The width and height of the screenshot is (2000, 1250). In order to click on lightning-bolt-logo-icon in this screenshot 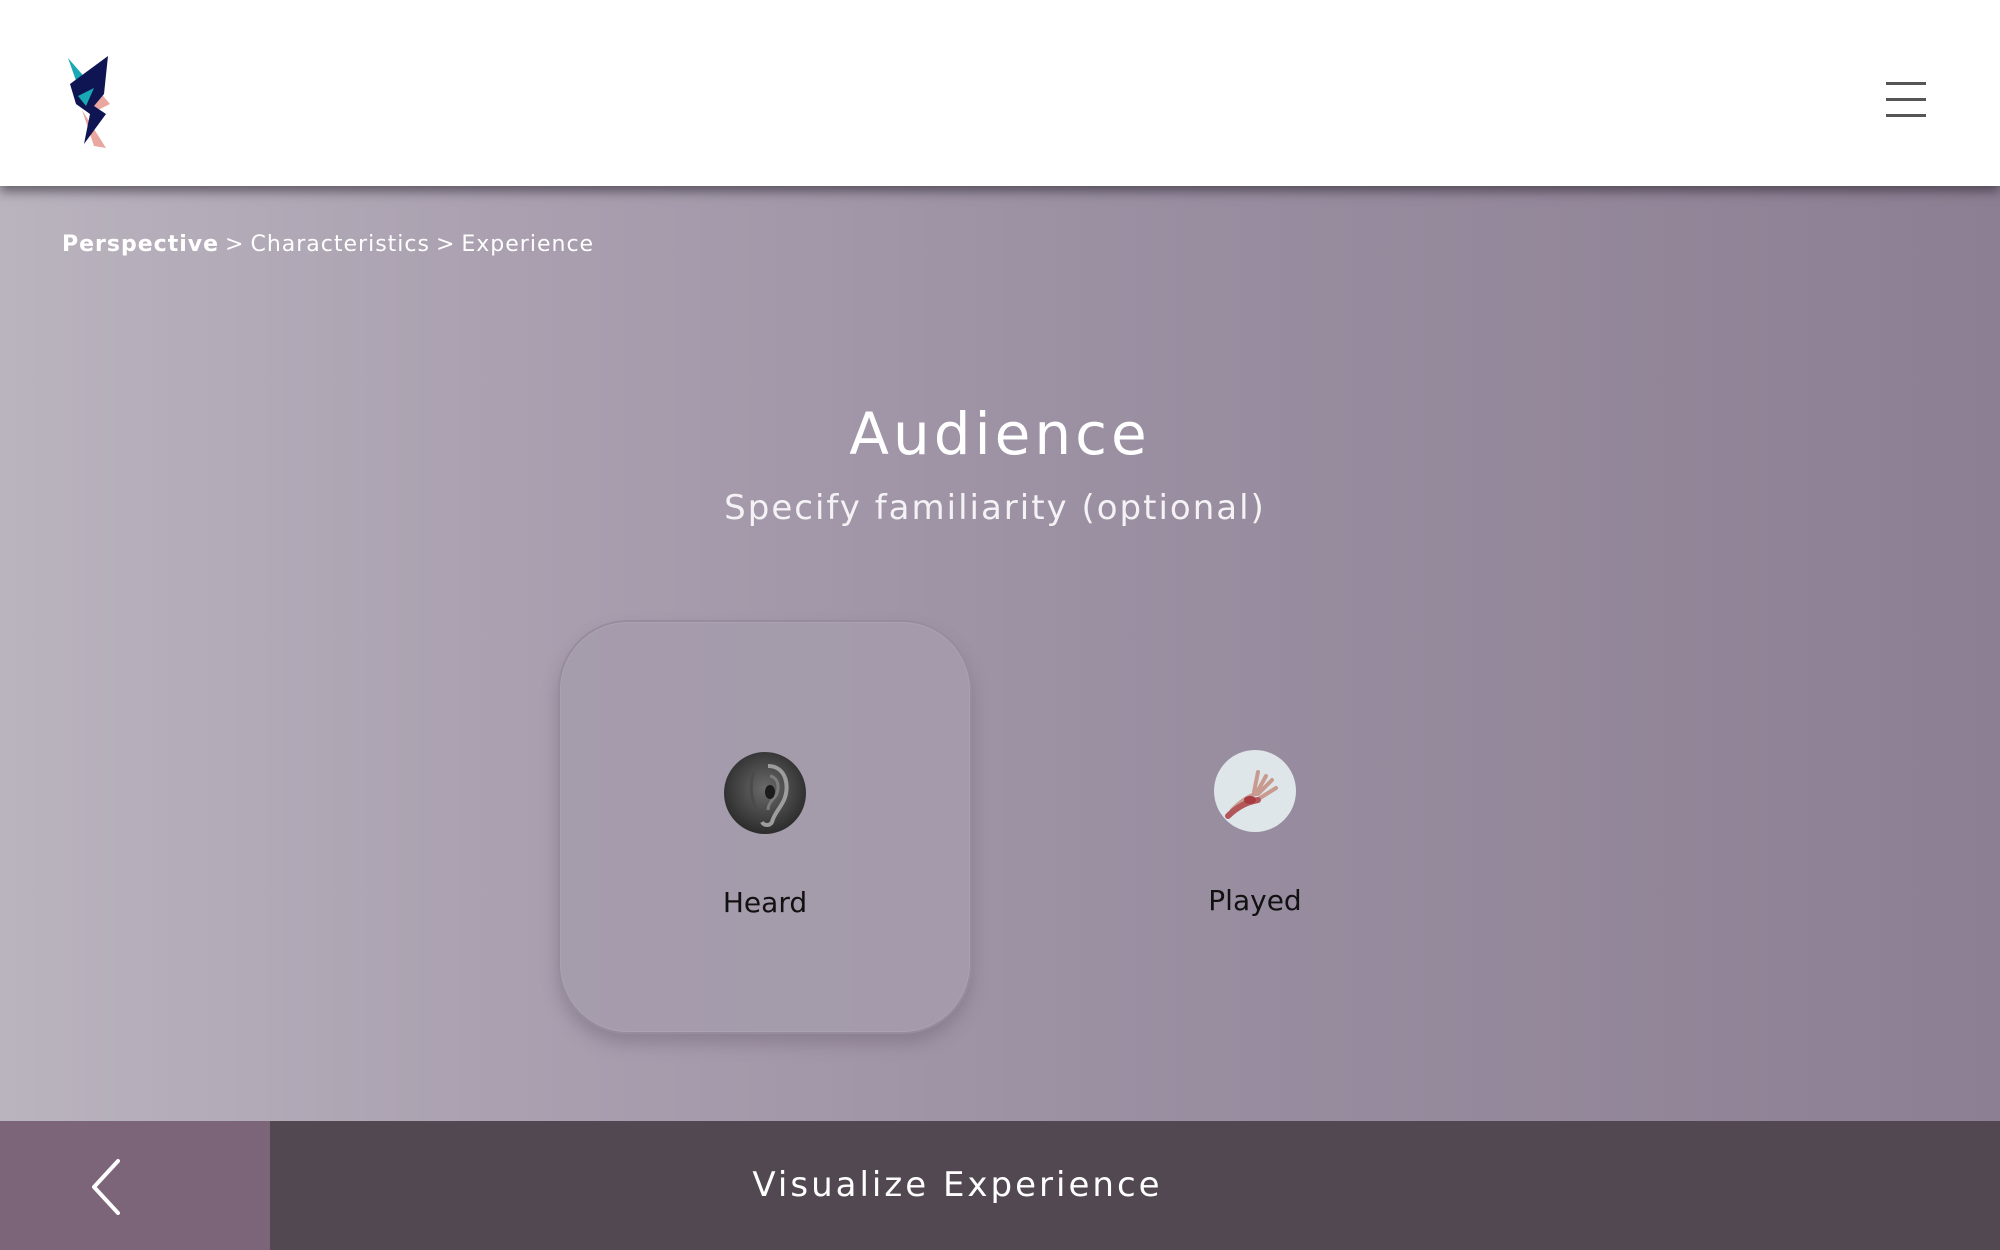, I will do `click(89, 102)`.